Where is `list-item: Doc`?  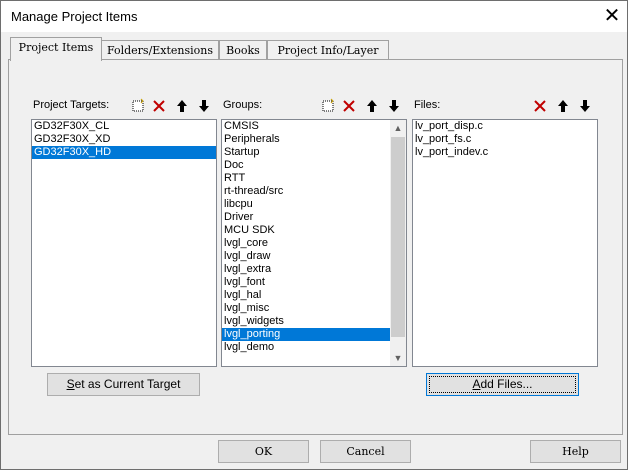 list-item: Doc is located at coordinates (314, 165).